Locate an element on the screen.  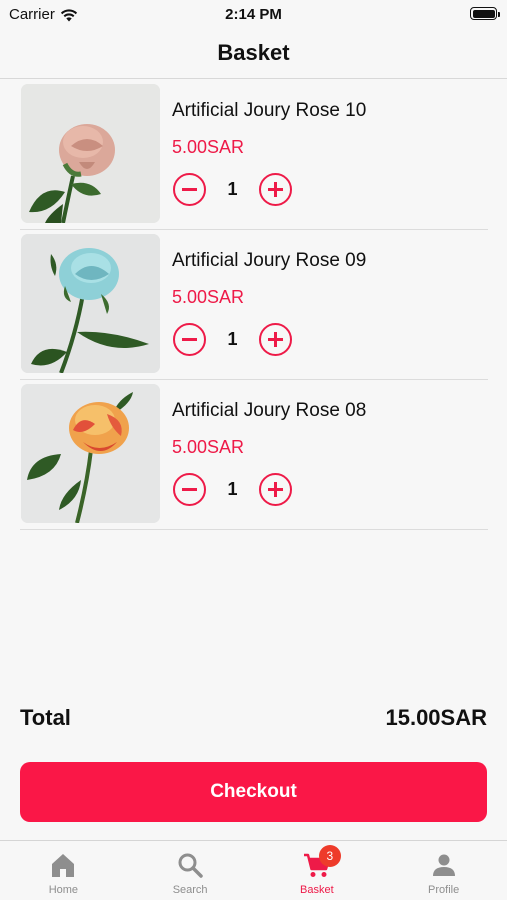
tab-search: Search is located at coordinates (190, 870).